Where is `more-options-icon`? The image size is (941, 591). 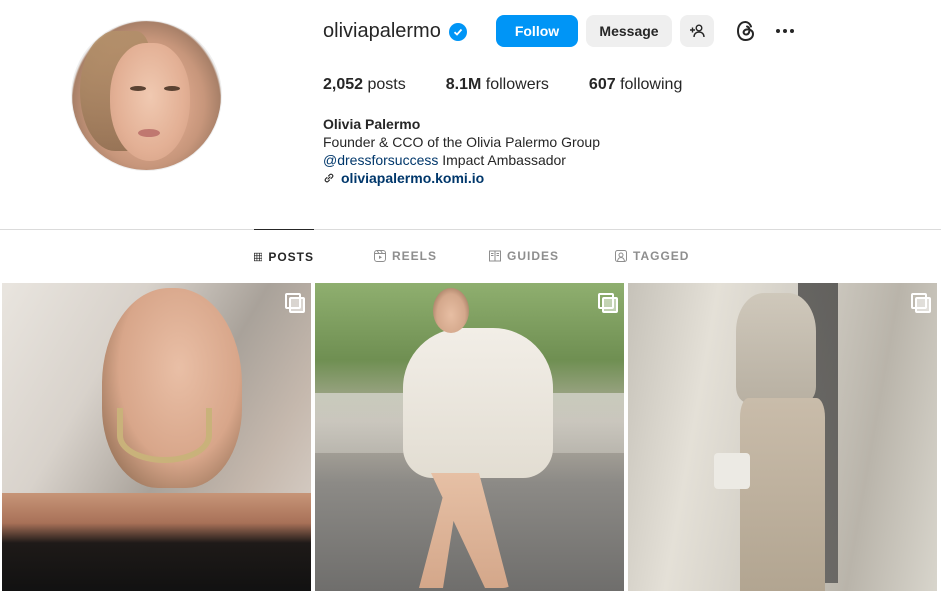 more-options-icon is located at coordinates (785, 31).